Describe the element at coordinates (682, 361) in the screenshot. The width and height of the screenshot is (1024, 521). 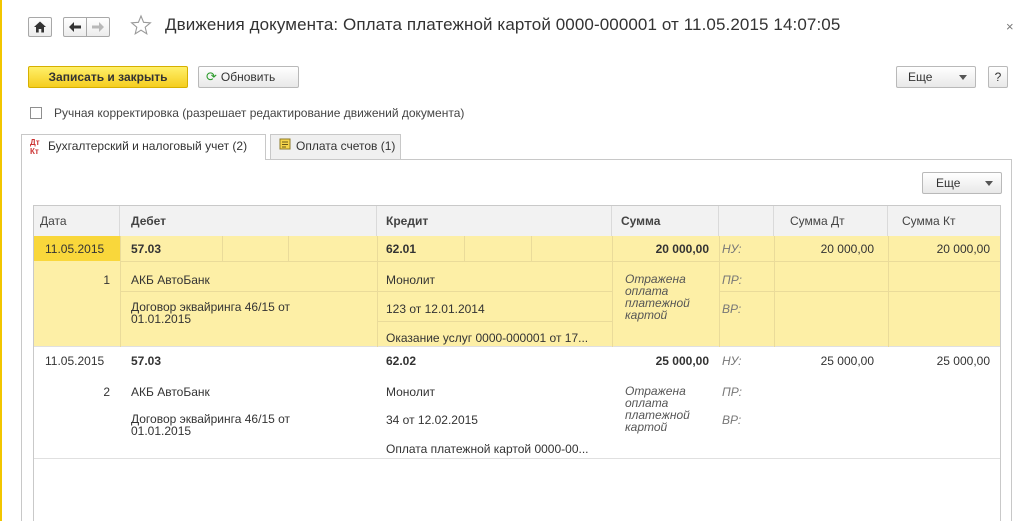
I see `amount: 25 000,00` at that location.